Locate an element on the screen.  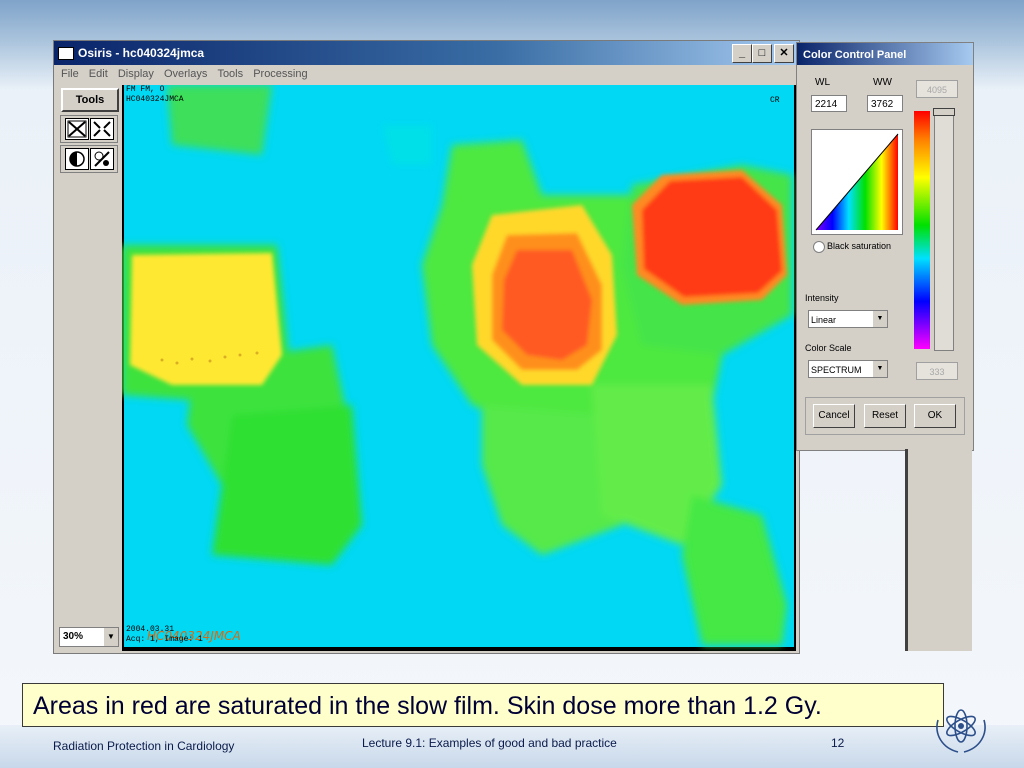
color-curve-preview is located at coordinates (857, 182).